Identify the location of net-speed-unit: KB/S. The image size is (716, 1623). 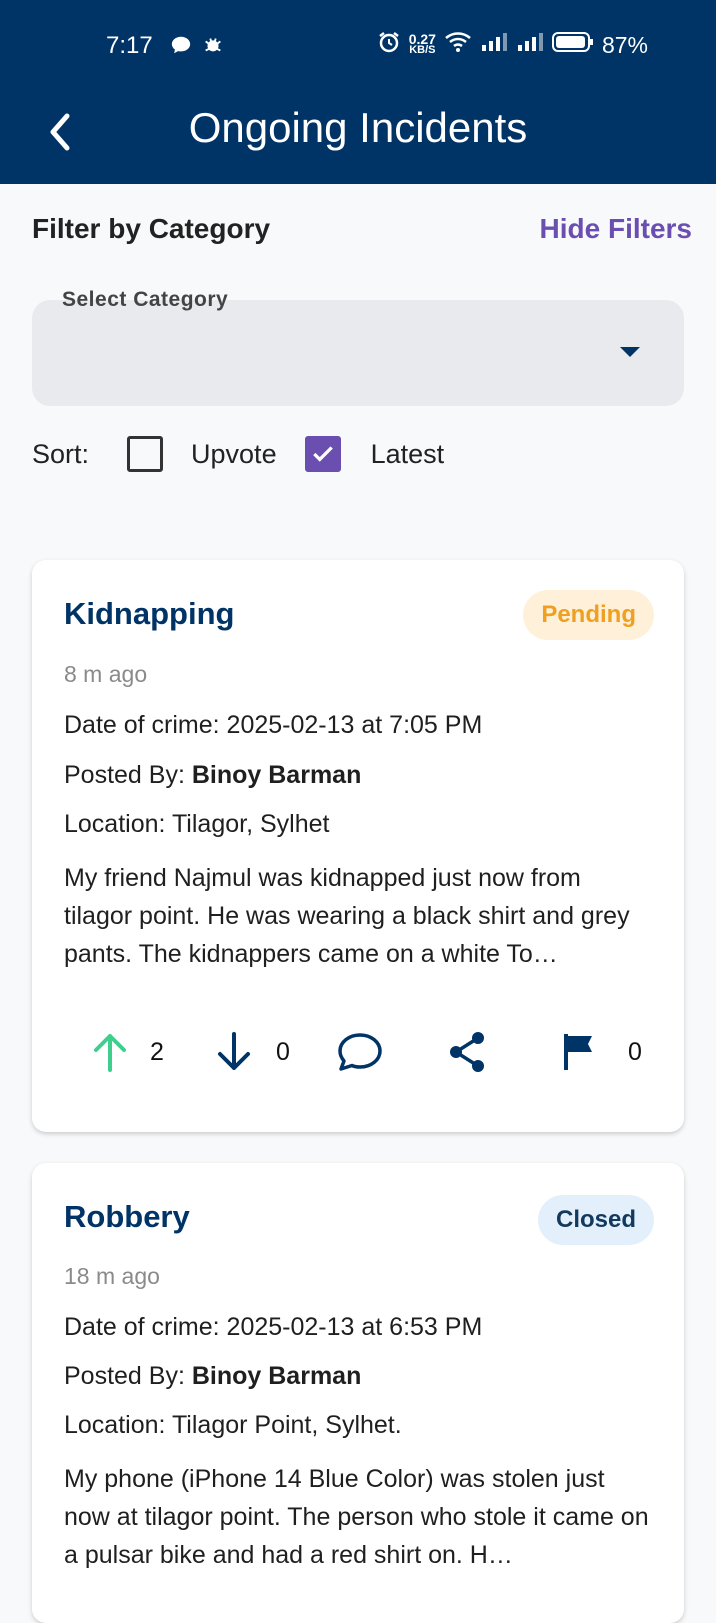
(422, 50).